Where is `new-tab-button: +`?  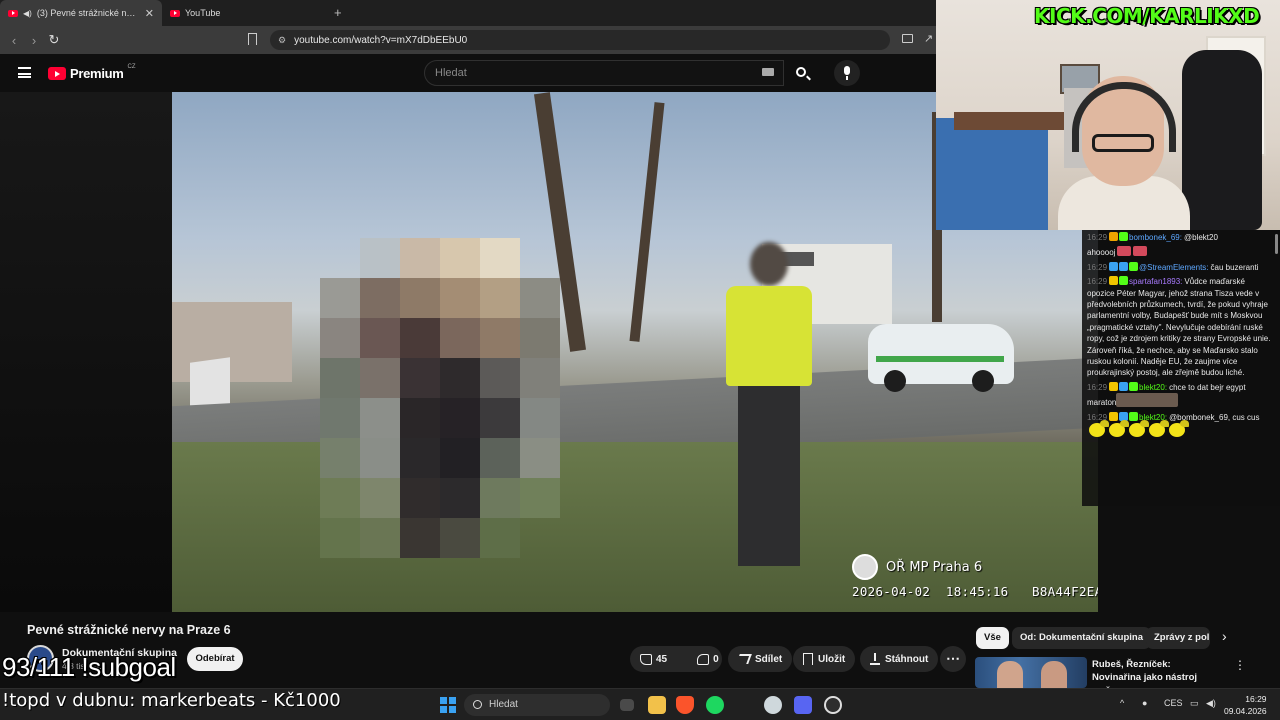 new-tab-button: + is located at coordinates (338, 13).